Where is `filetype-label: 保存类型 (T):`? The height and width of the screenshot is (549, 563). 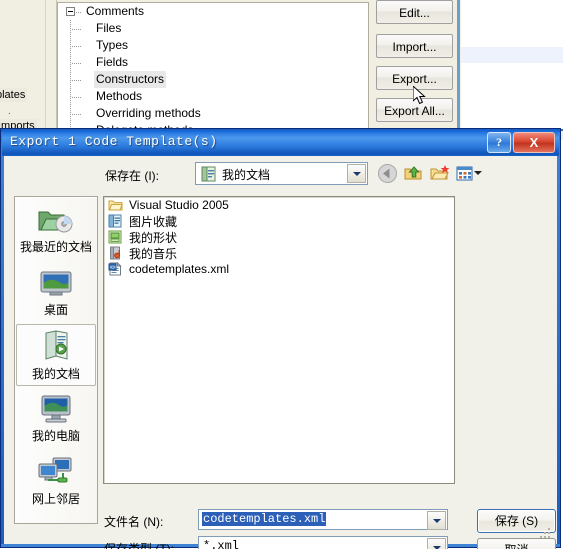
filetype-label: 保存类型 (T): is located at coordinates (139, 545).